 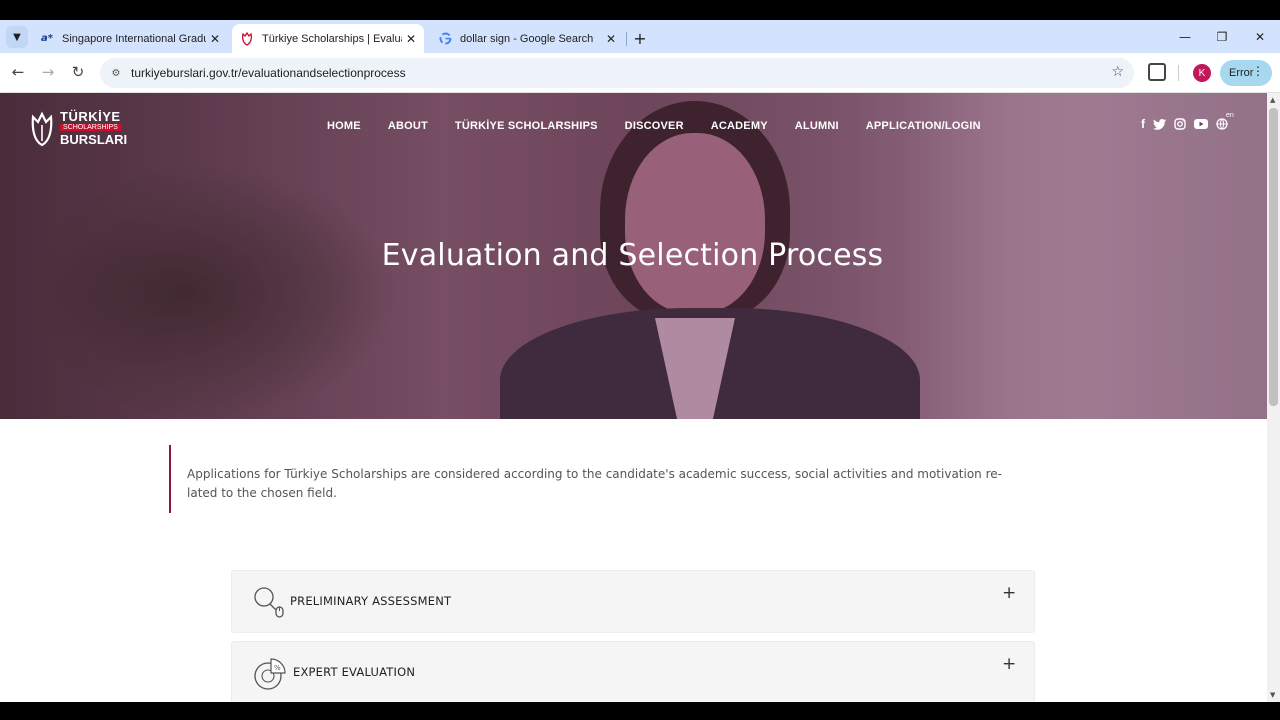 I want to click on arrow-right-icon: →, so click(x=48, y=72).